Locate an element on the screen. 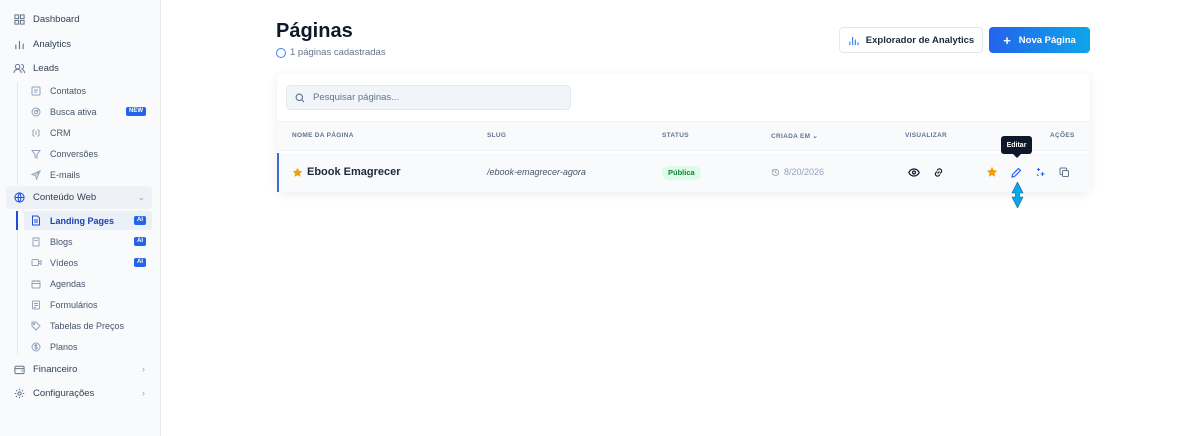 Image resolution: width=1200 pixels, height=436 pixels. eye-icon is located at coordinates (914, 172).